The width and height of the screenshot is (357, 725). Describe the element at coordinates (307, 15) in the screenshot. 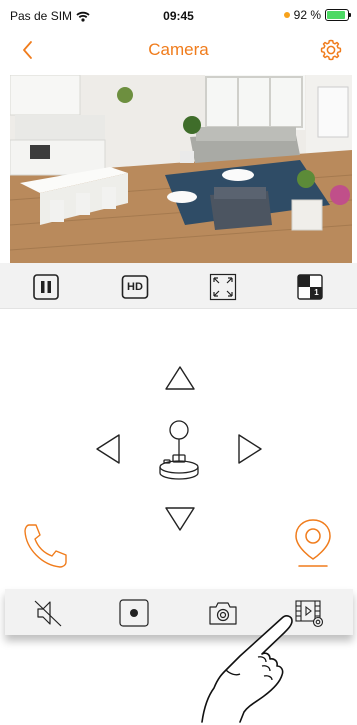

I see `battery-percent: 92 %` at that location.